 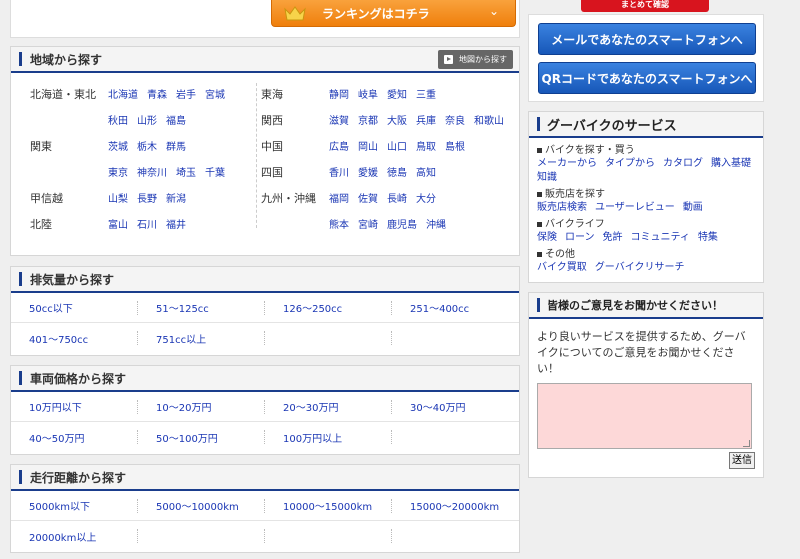 I want to click on region-link: 香川, so click(x=339, y=171).